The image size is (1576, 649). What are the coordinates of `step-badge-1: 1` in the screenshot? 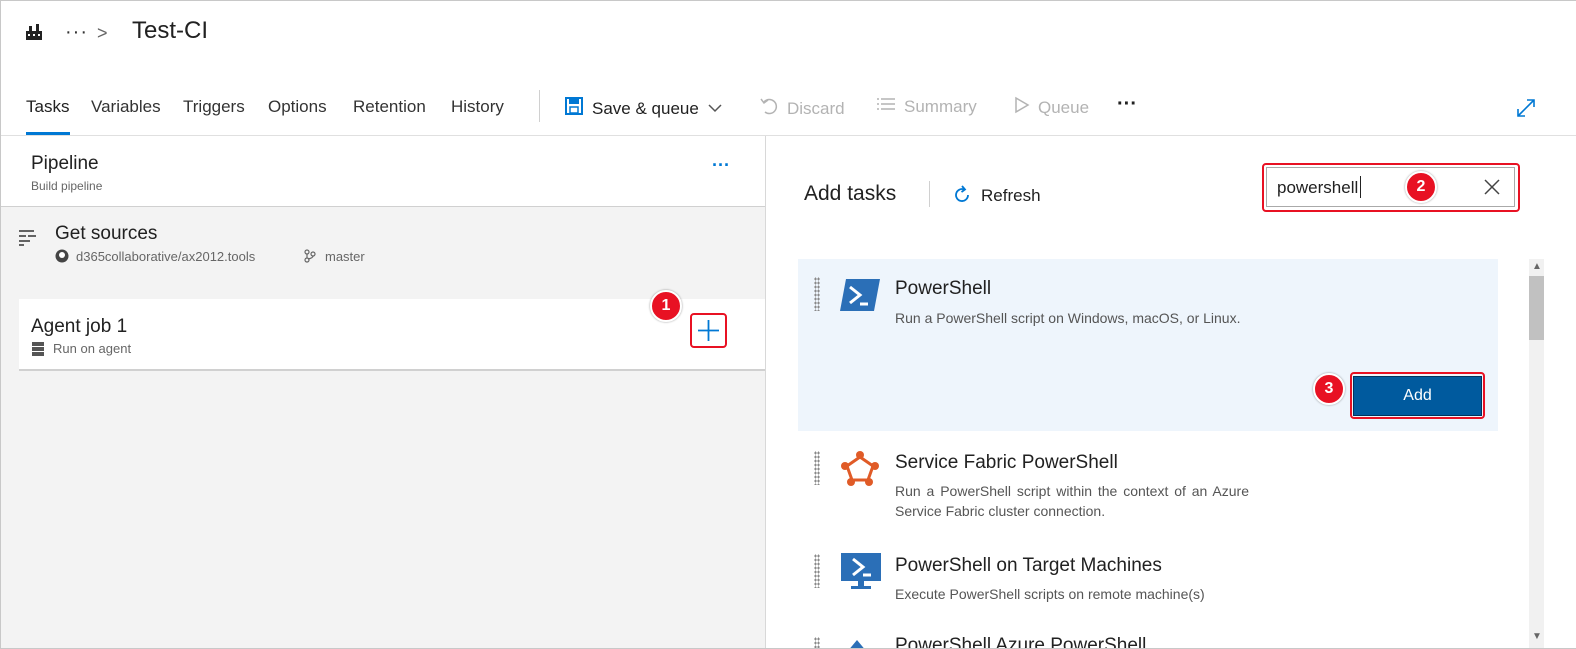 It's located at (666, 306).